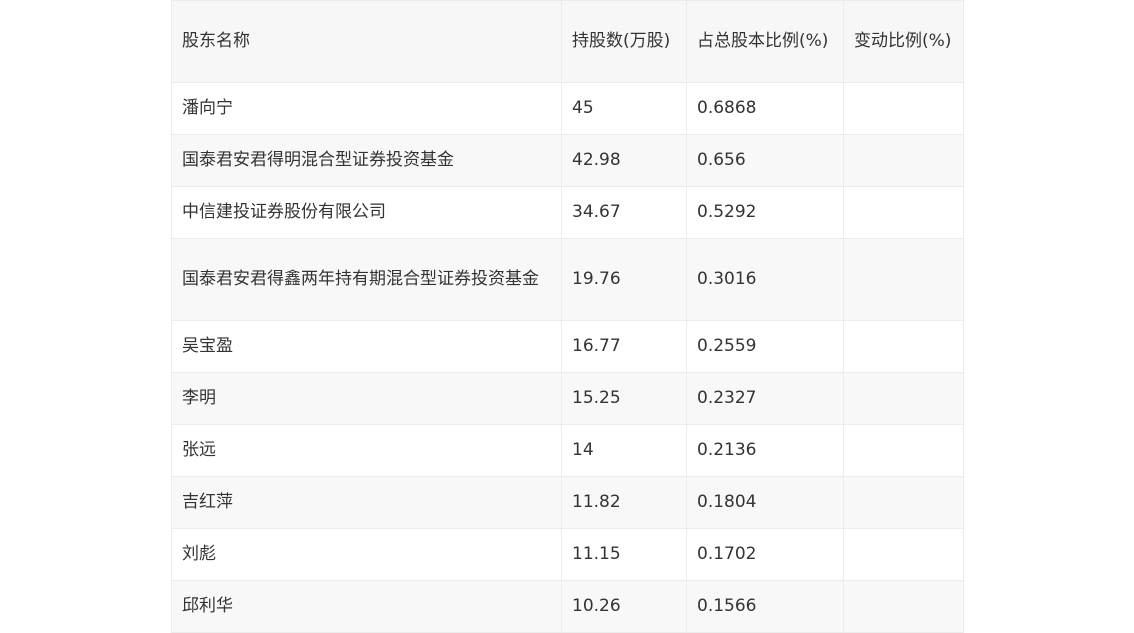 This screenshot has height=633, width=1134. What do you see at coordinates (624, 554) in the screenshot?
I see `cell-shares-held: 11.15` at bounding box center [624, 554].